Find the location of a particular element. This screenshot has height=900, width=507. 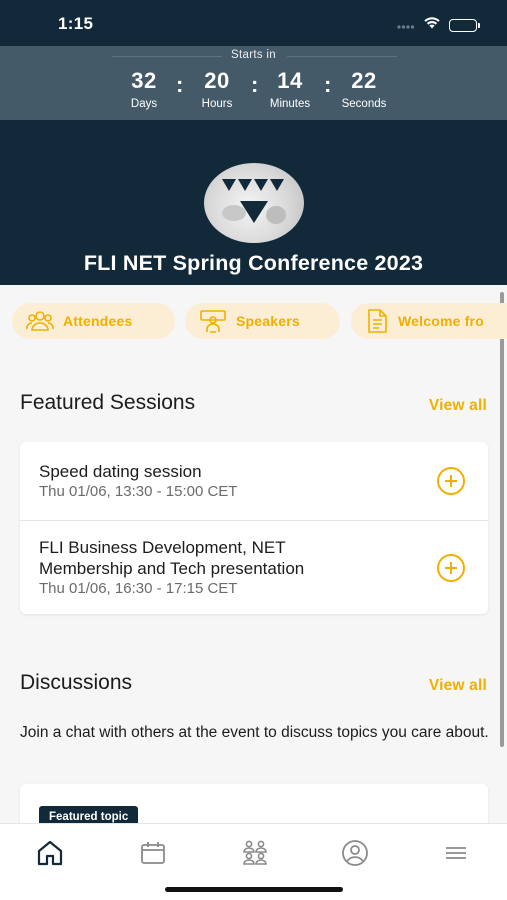

welcome-chip: Welcome fro is located at coordinates (429, 321).